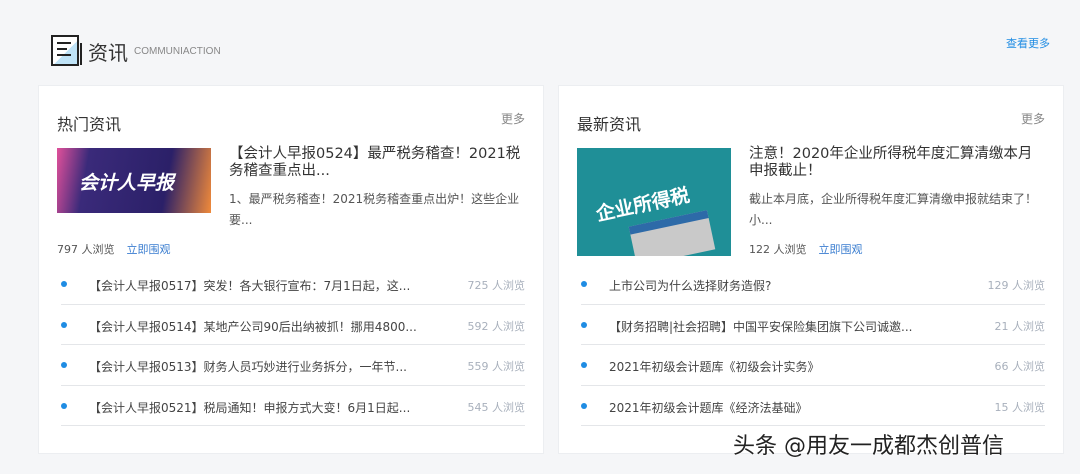 The image size is (1080, 474). What do you see at coordinates (868, 446) in the screenshot?
I see `watermark: 头条 @用友一成都杰创普信` at bounding box center [868, 446].